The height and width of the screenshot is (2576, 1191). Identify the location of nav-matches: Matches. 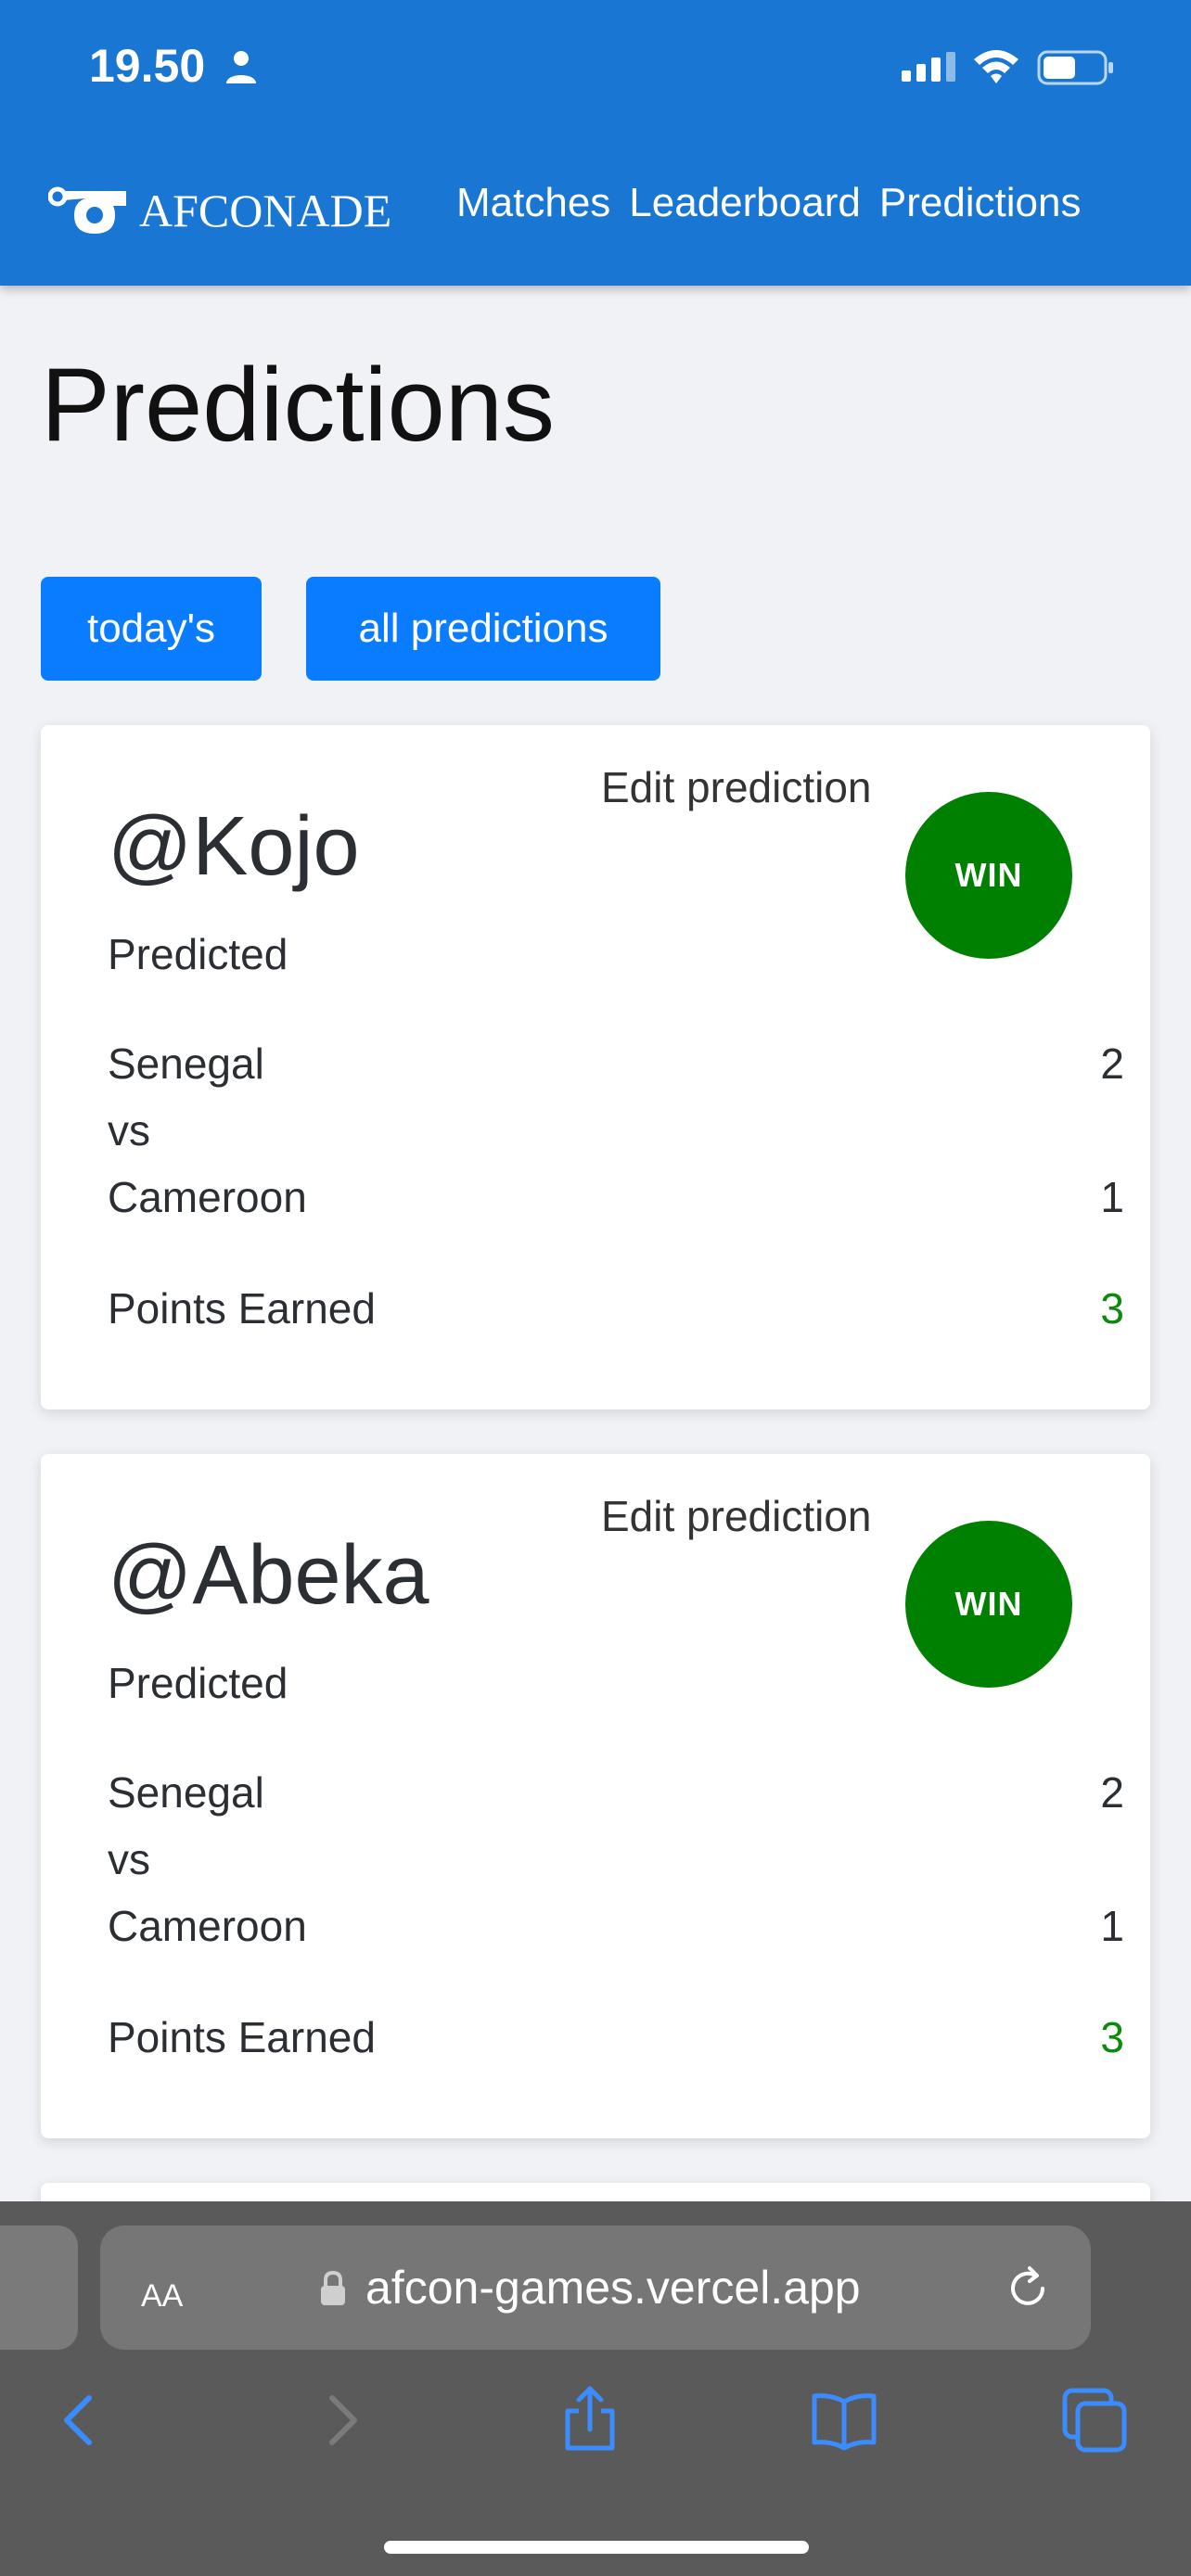
(533, 203).